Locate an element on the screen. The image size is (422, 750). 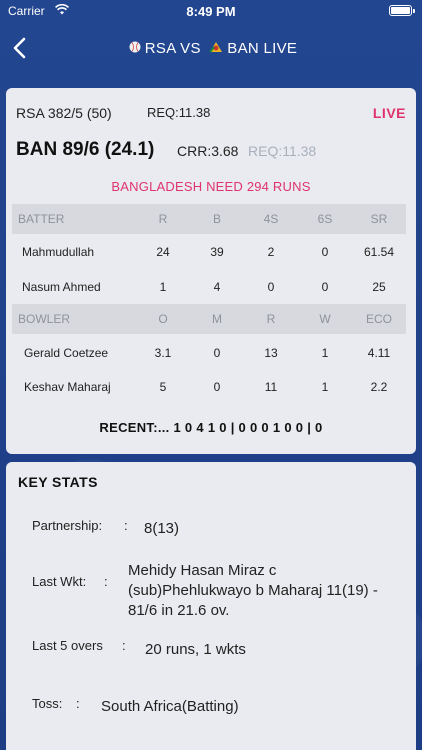
last-wicket-colon: : is located at coordinates (106, 581).